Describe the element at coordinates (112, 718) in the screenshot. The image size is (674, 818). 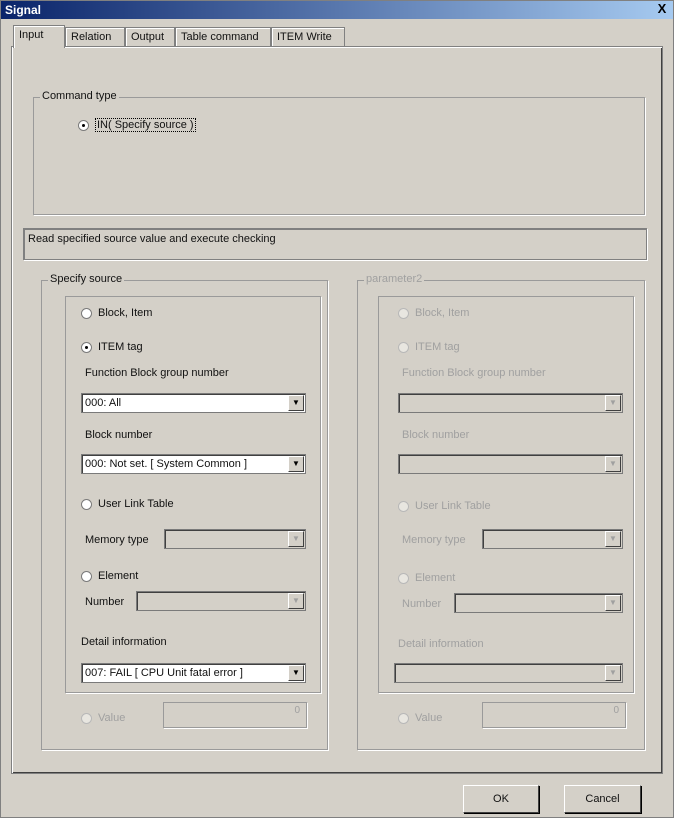
I see `radio-value-label: Value` at that location.